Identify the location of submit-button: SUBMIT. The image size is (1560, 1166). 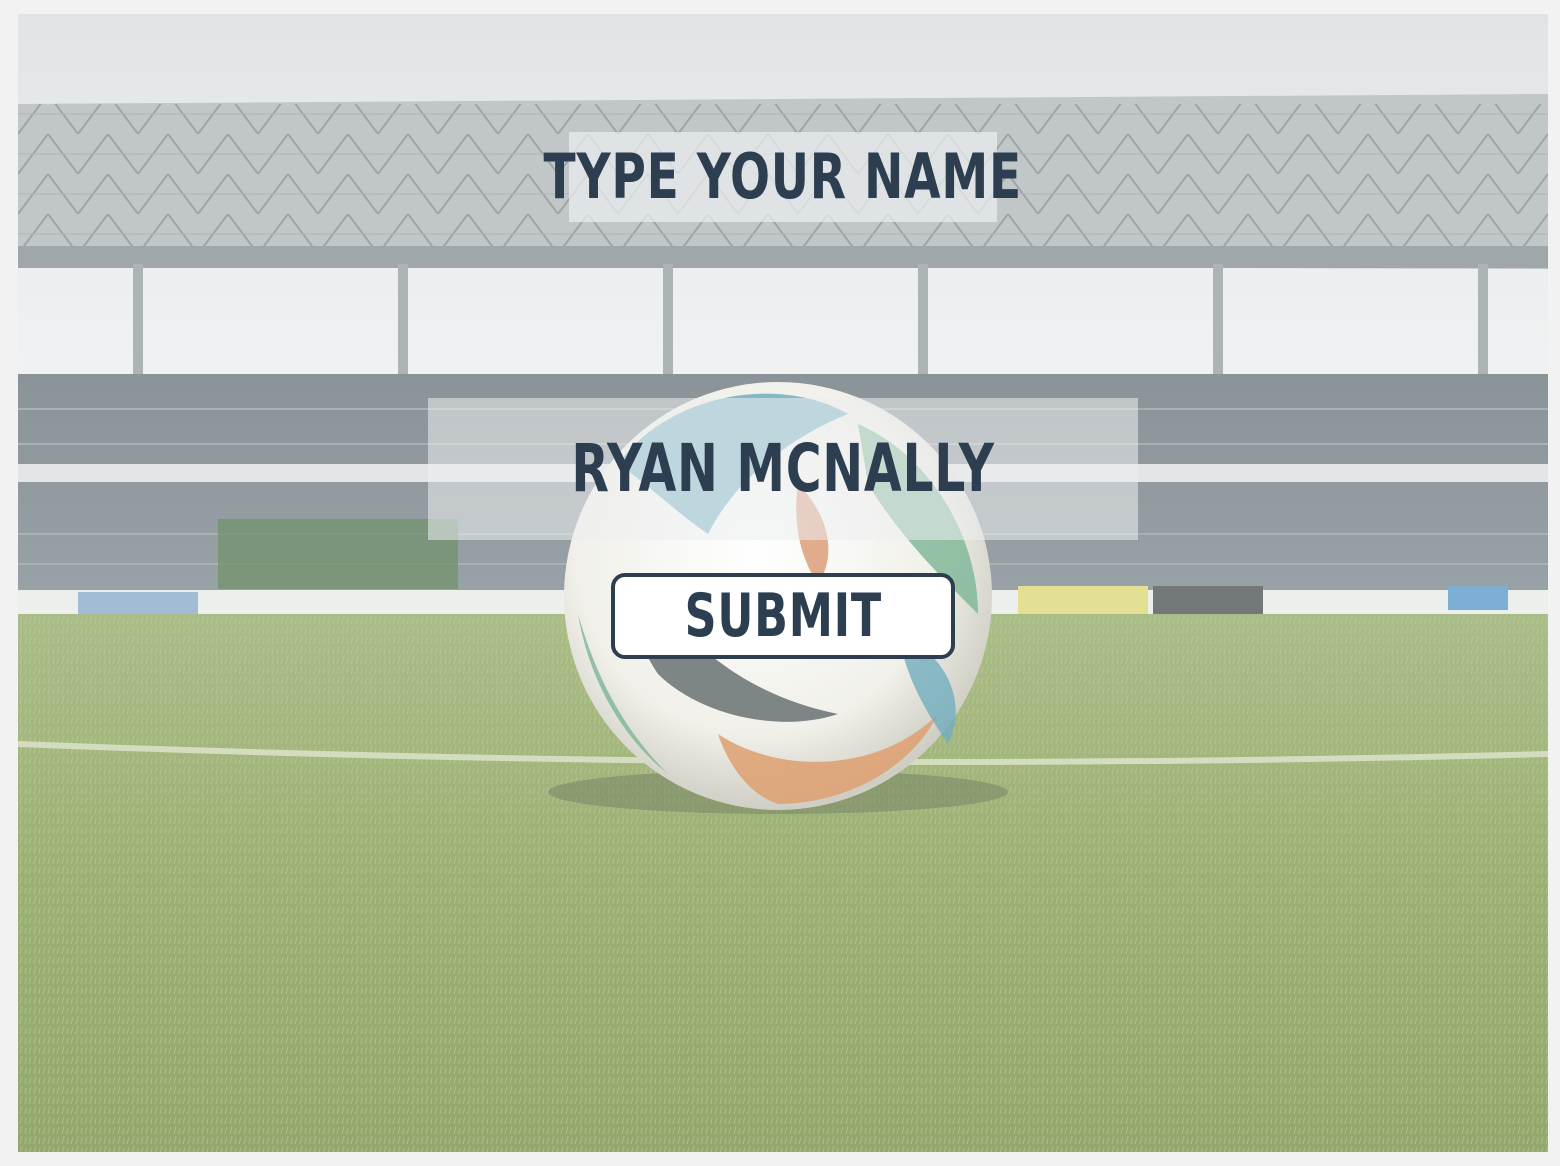
(783, 616).